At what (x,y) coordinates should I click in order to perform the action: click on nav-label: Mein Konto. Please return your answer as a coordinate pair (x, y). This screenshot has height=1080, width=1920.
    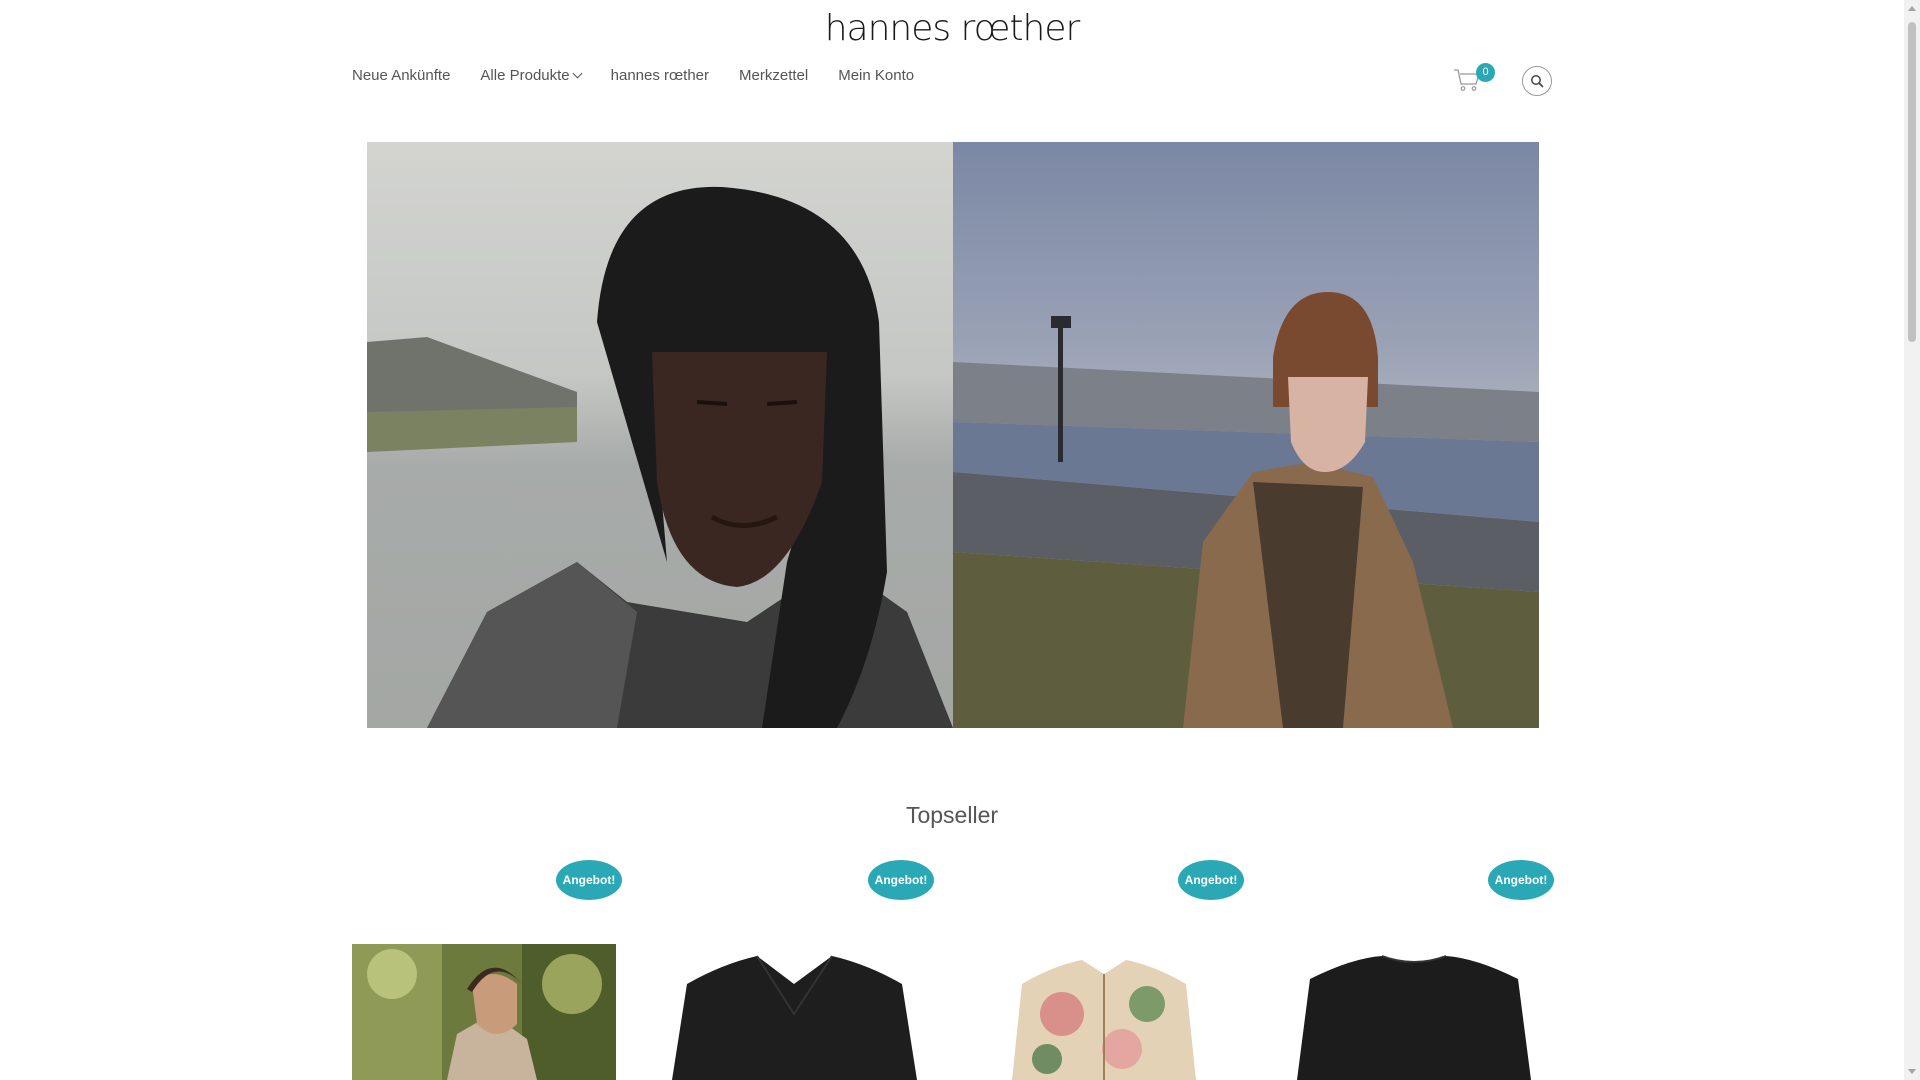
    Looking at the image, I should click on (876, 75).